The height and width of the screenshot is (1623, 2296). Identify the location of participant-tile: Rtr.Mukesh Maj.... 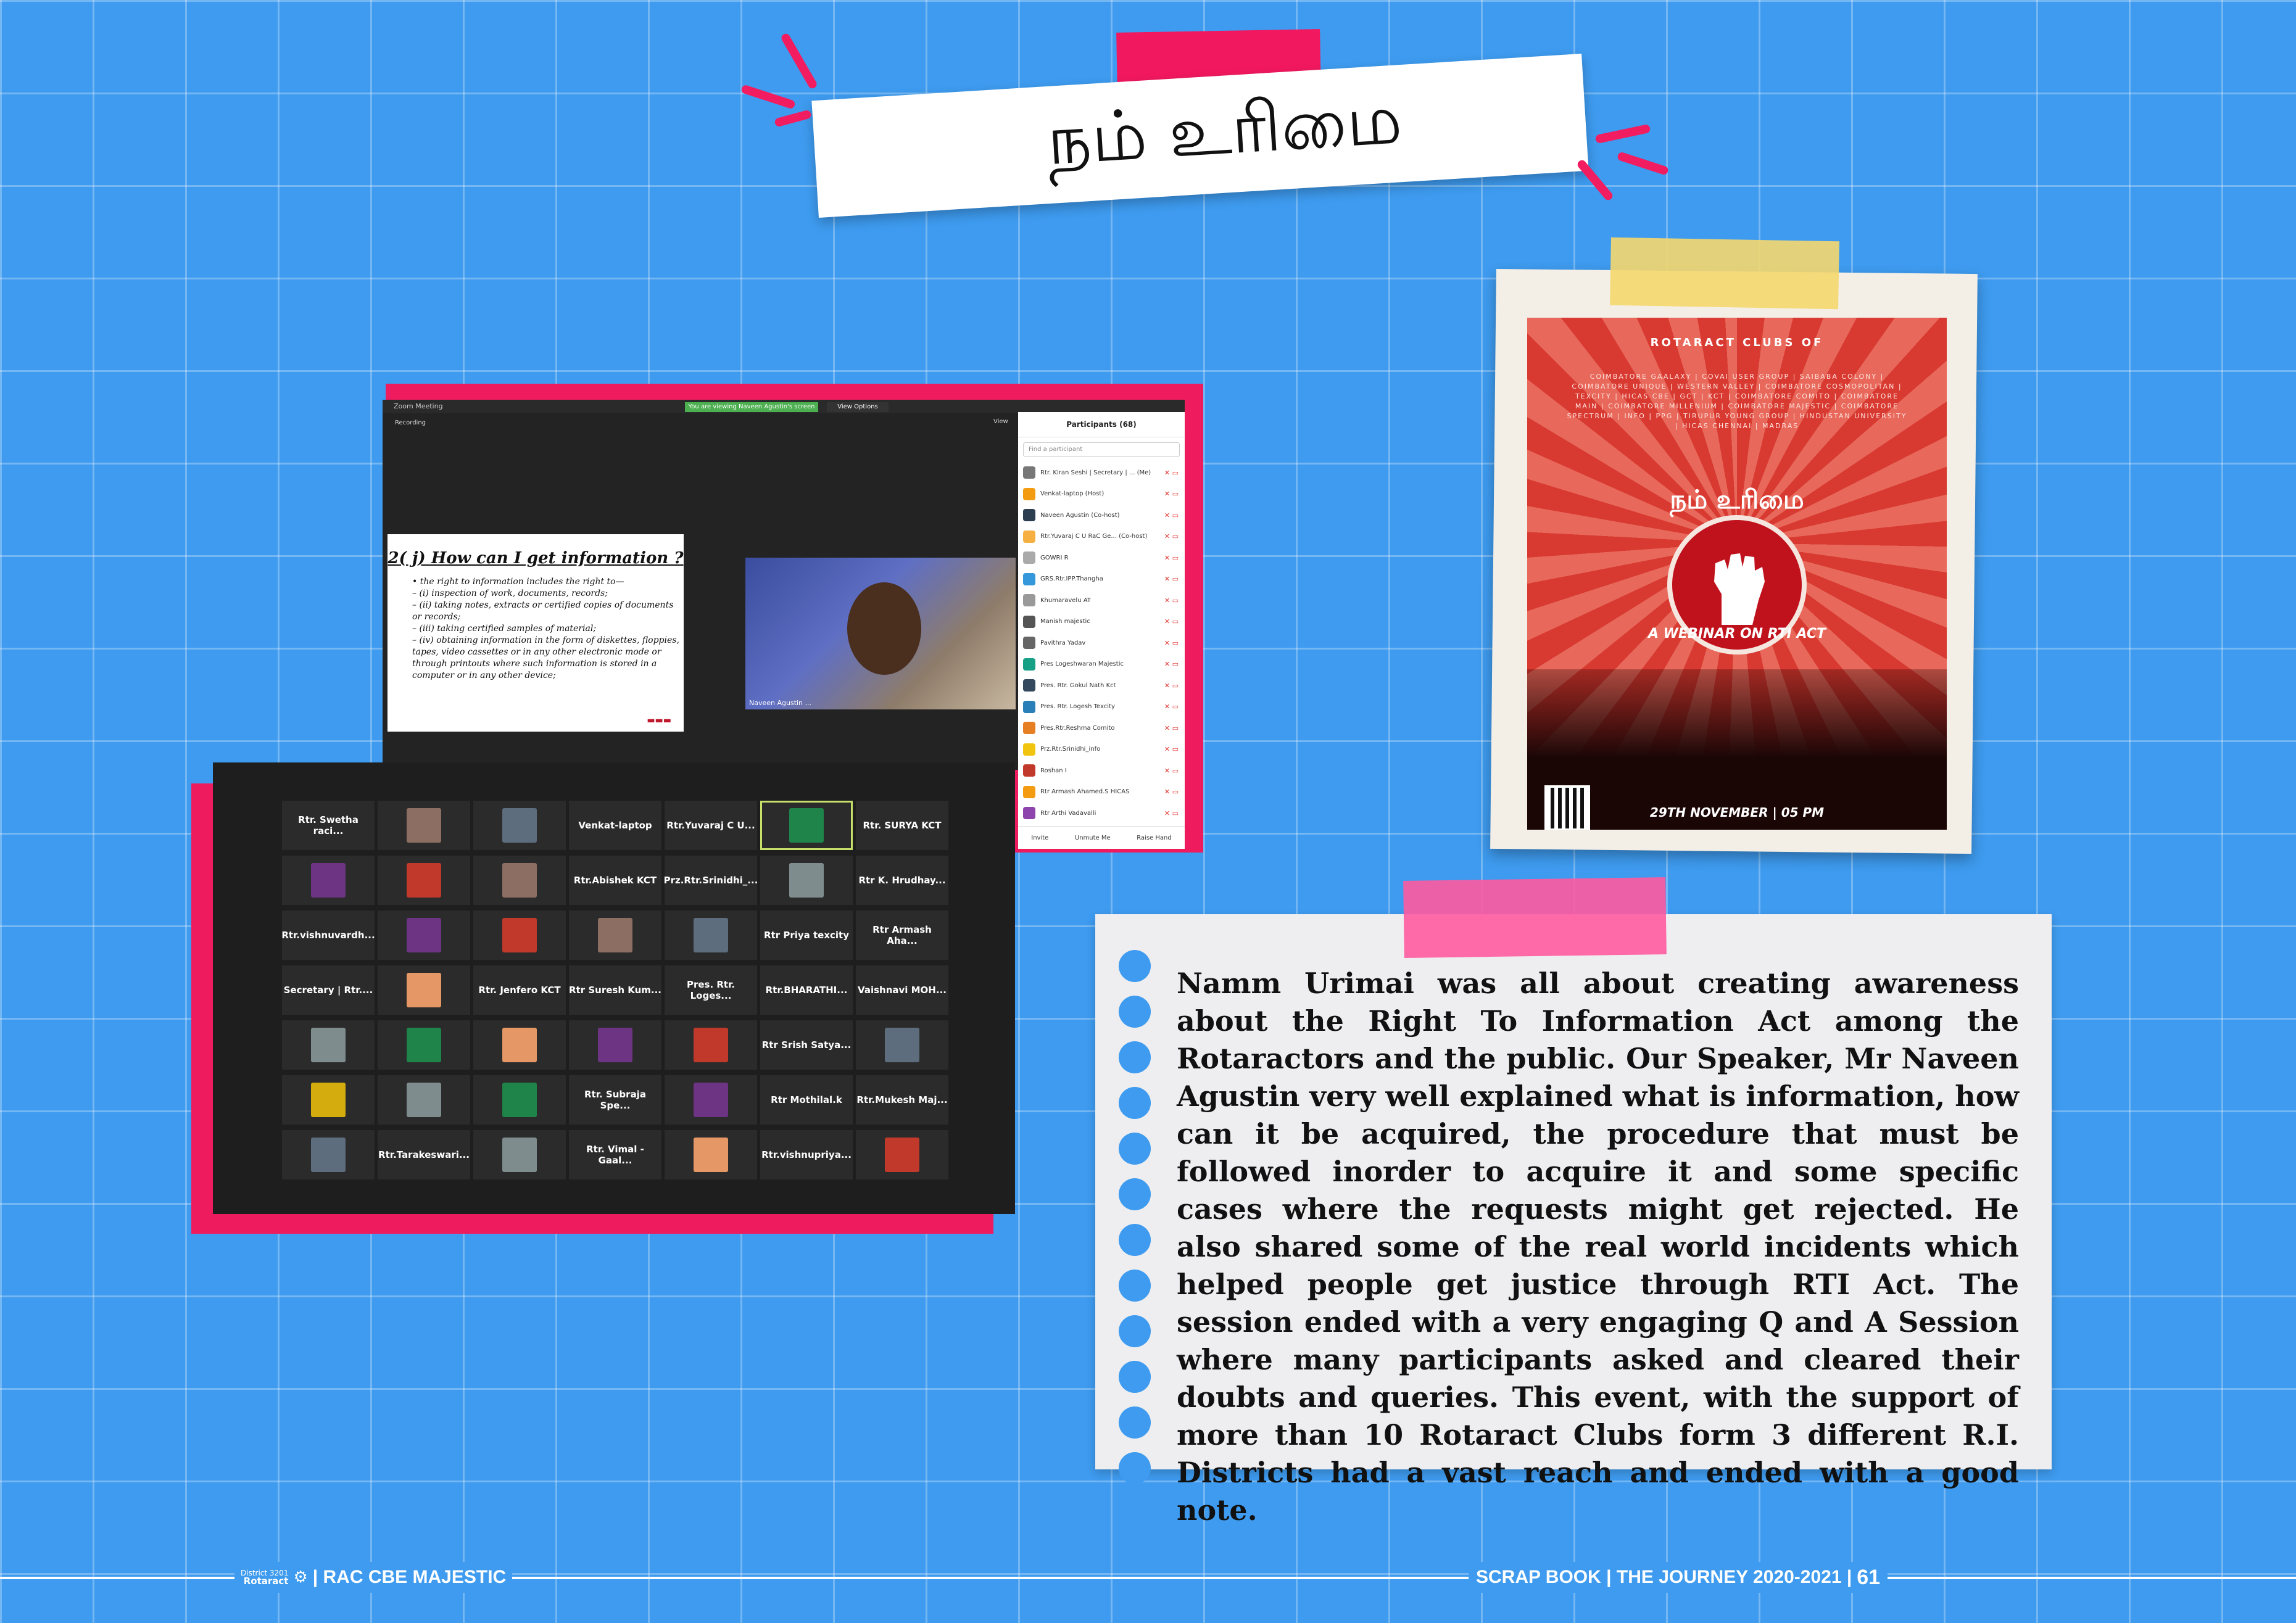
(902, 1100).